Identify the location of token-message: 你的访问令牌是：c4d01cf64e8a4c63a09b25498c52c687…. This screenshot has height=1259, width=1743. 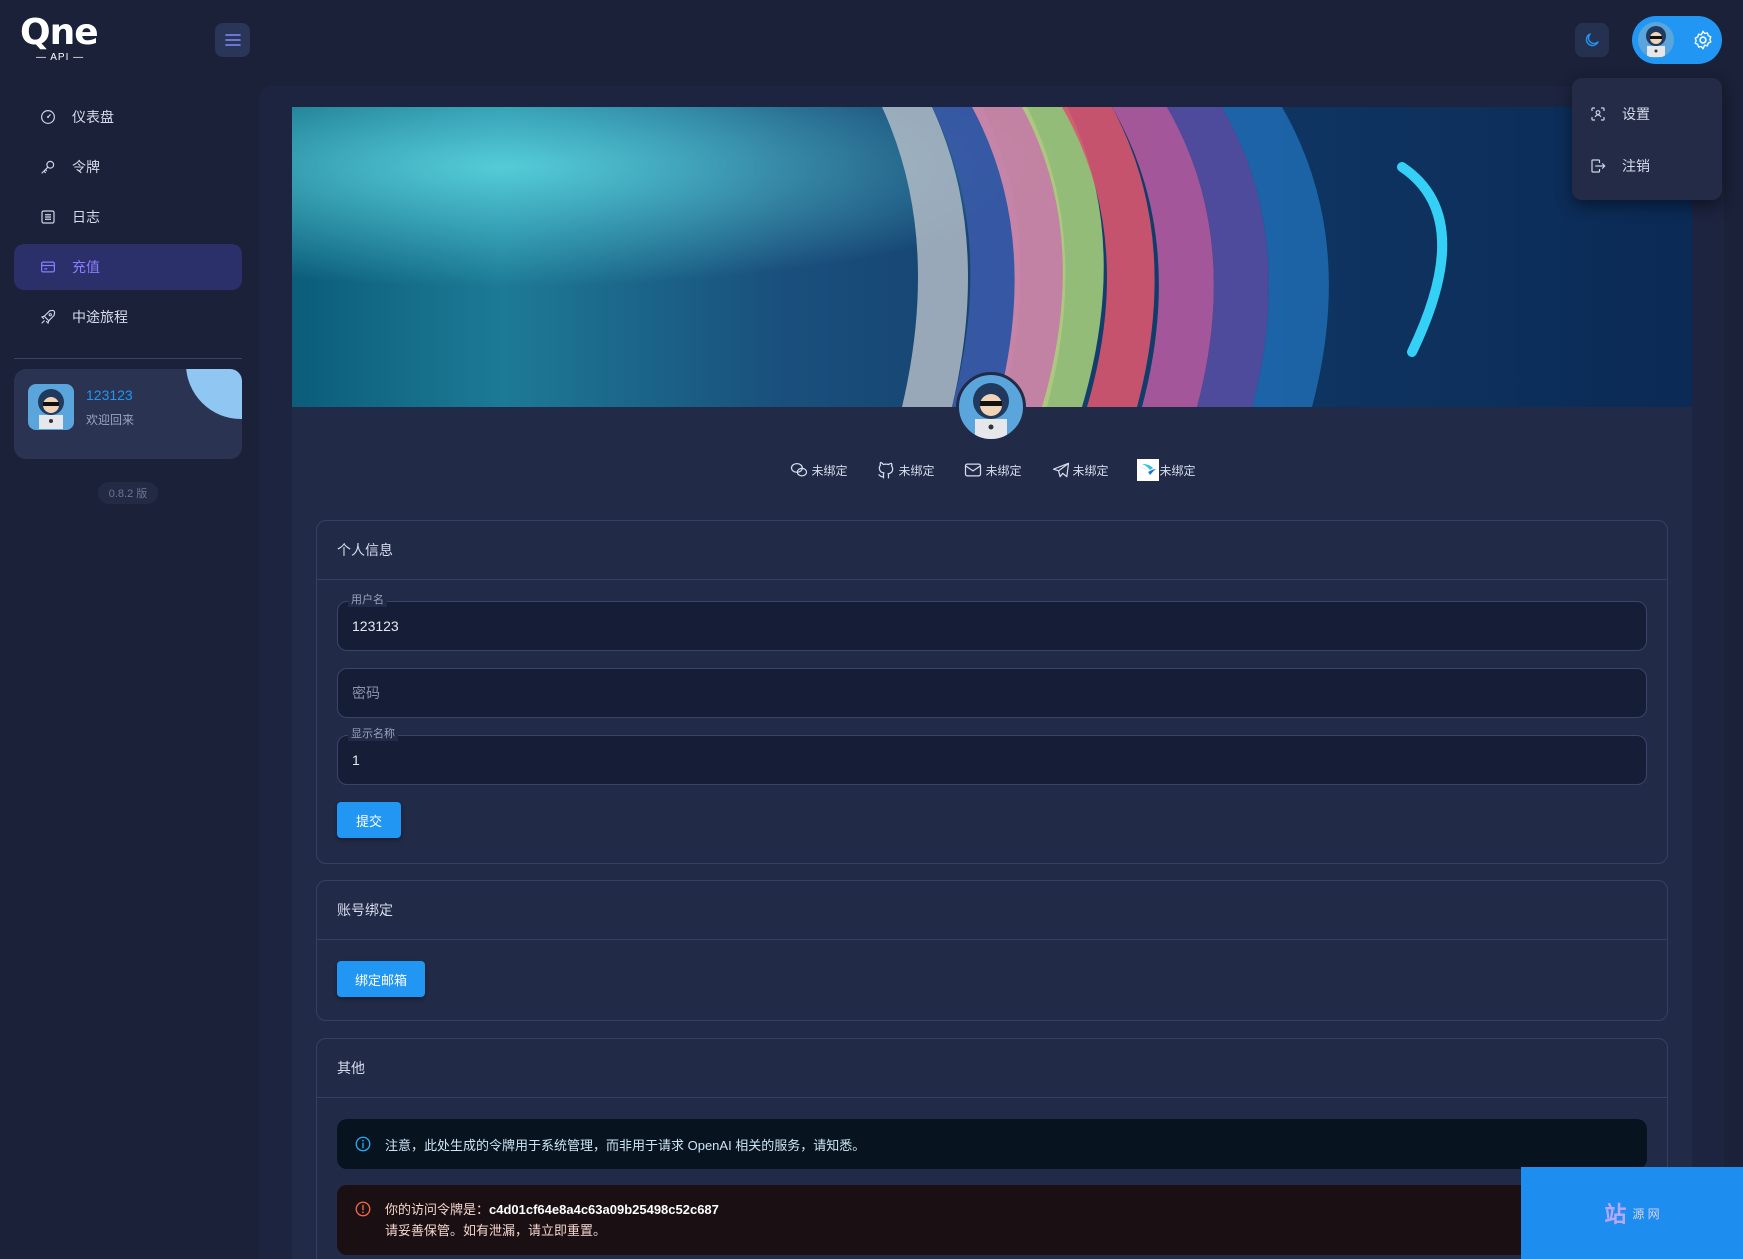
(552, 1220).